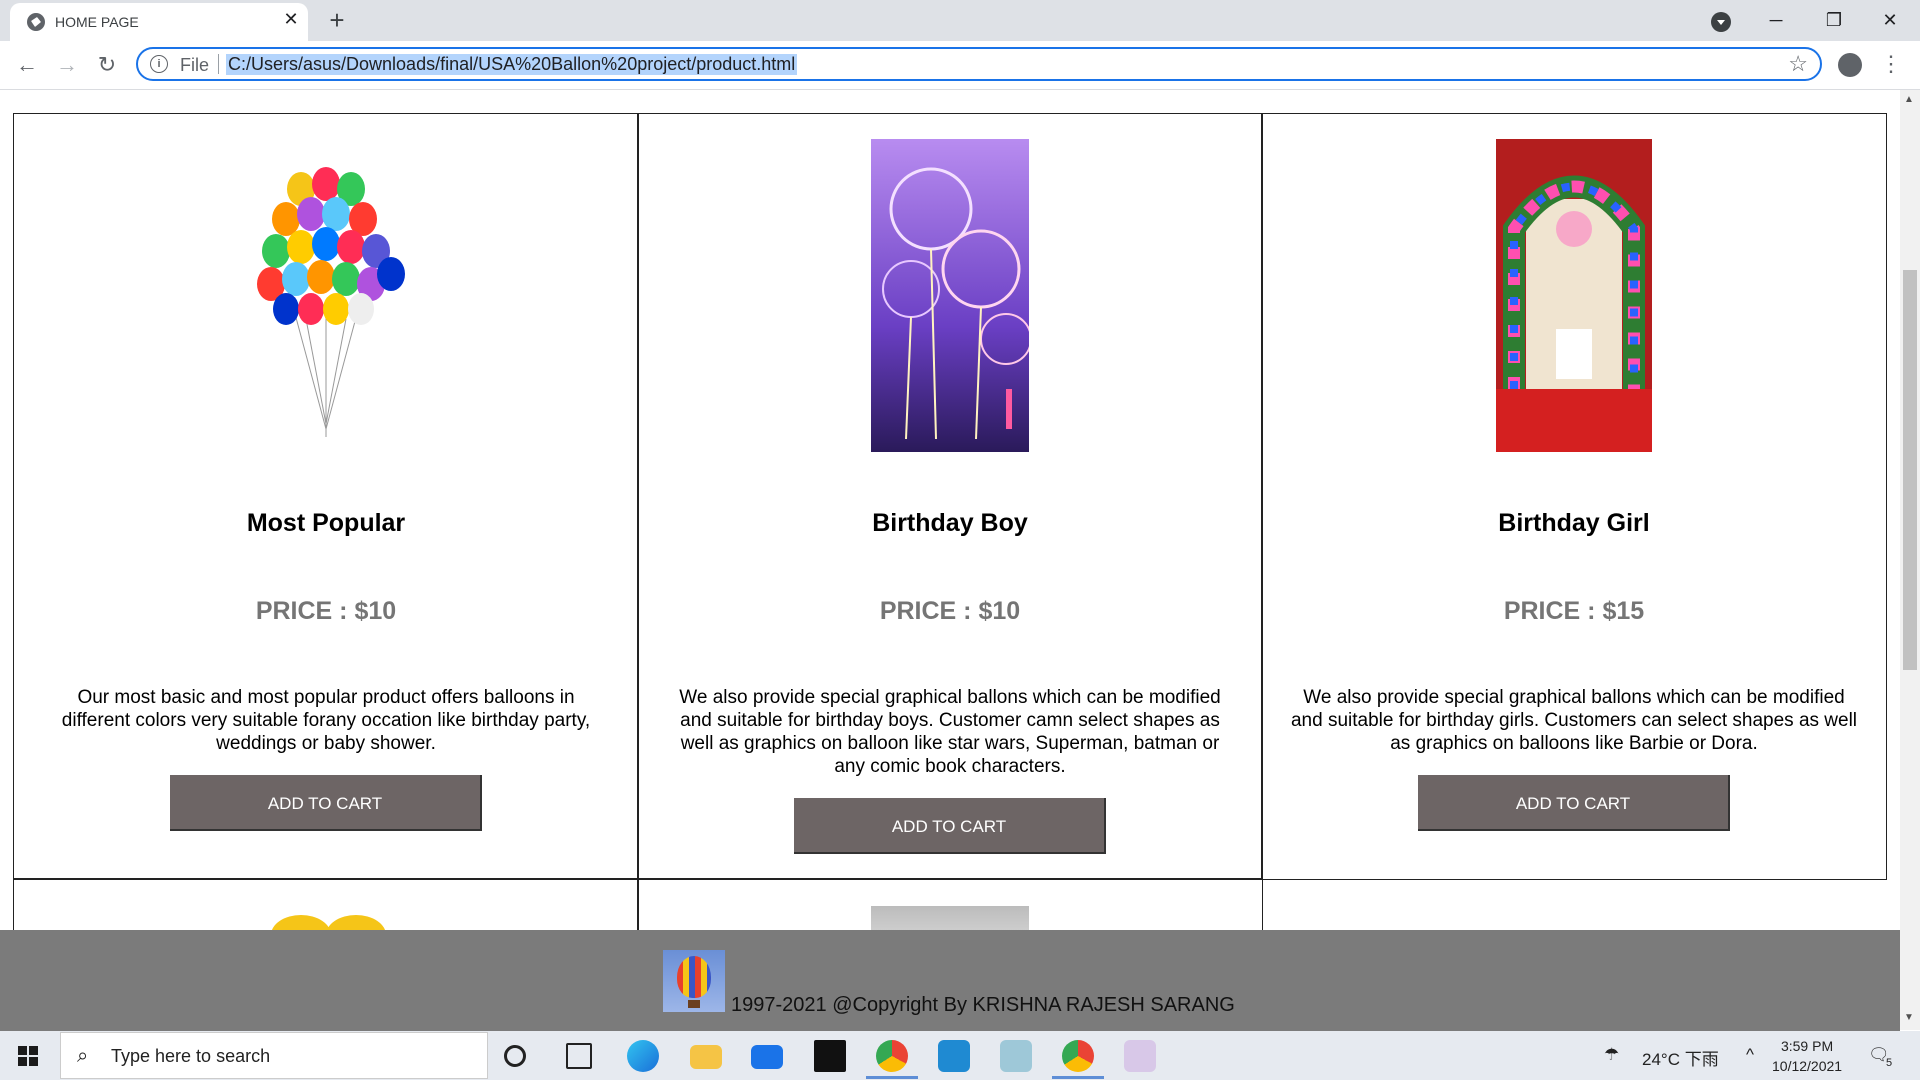 The width and height of the screenshot is (1920, 1080). What do you see at coordinates (767, 1057) in the screenshot?
I see `mail-icon` at bounding box center [767, 1057].